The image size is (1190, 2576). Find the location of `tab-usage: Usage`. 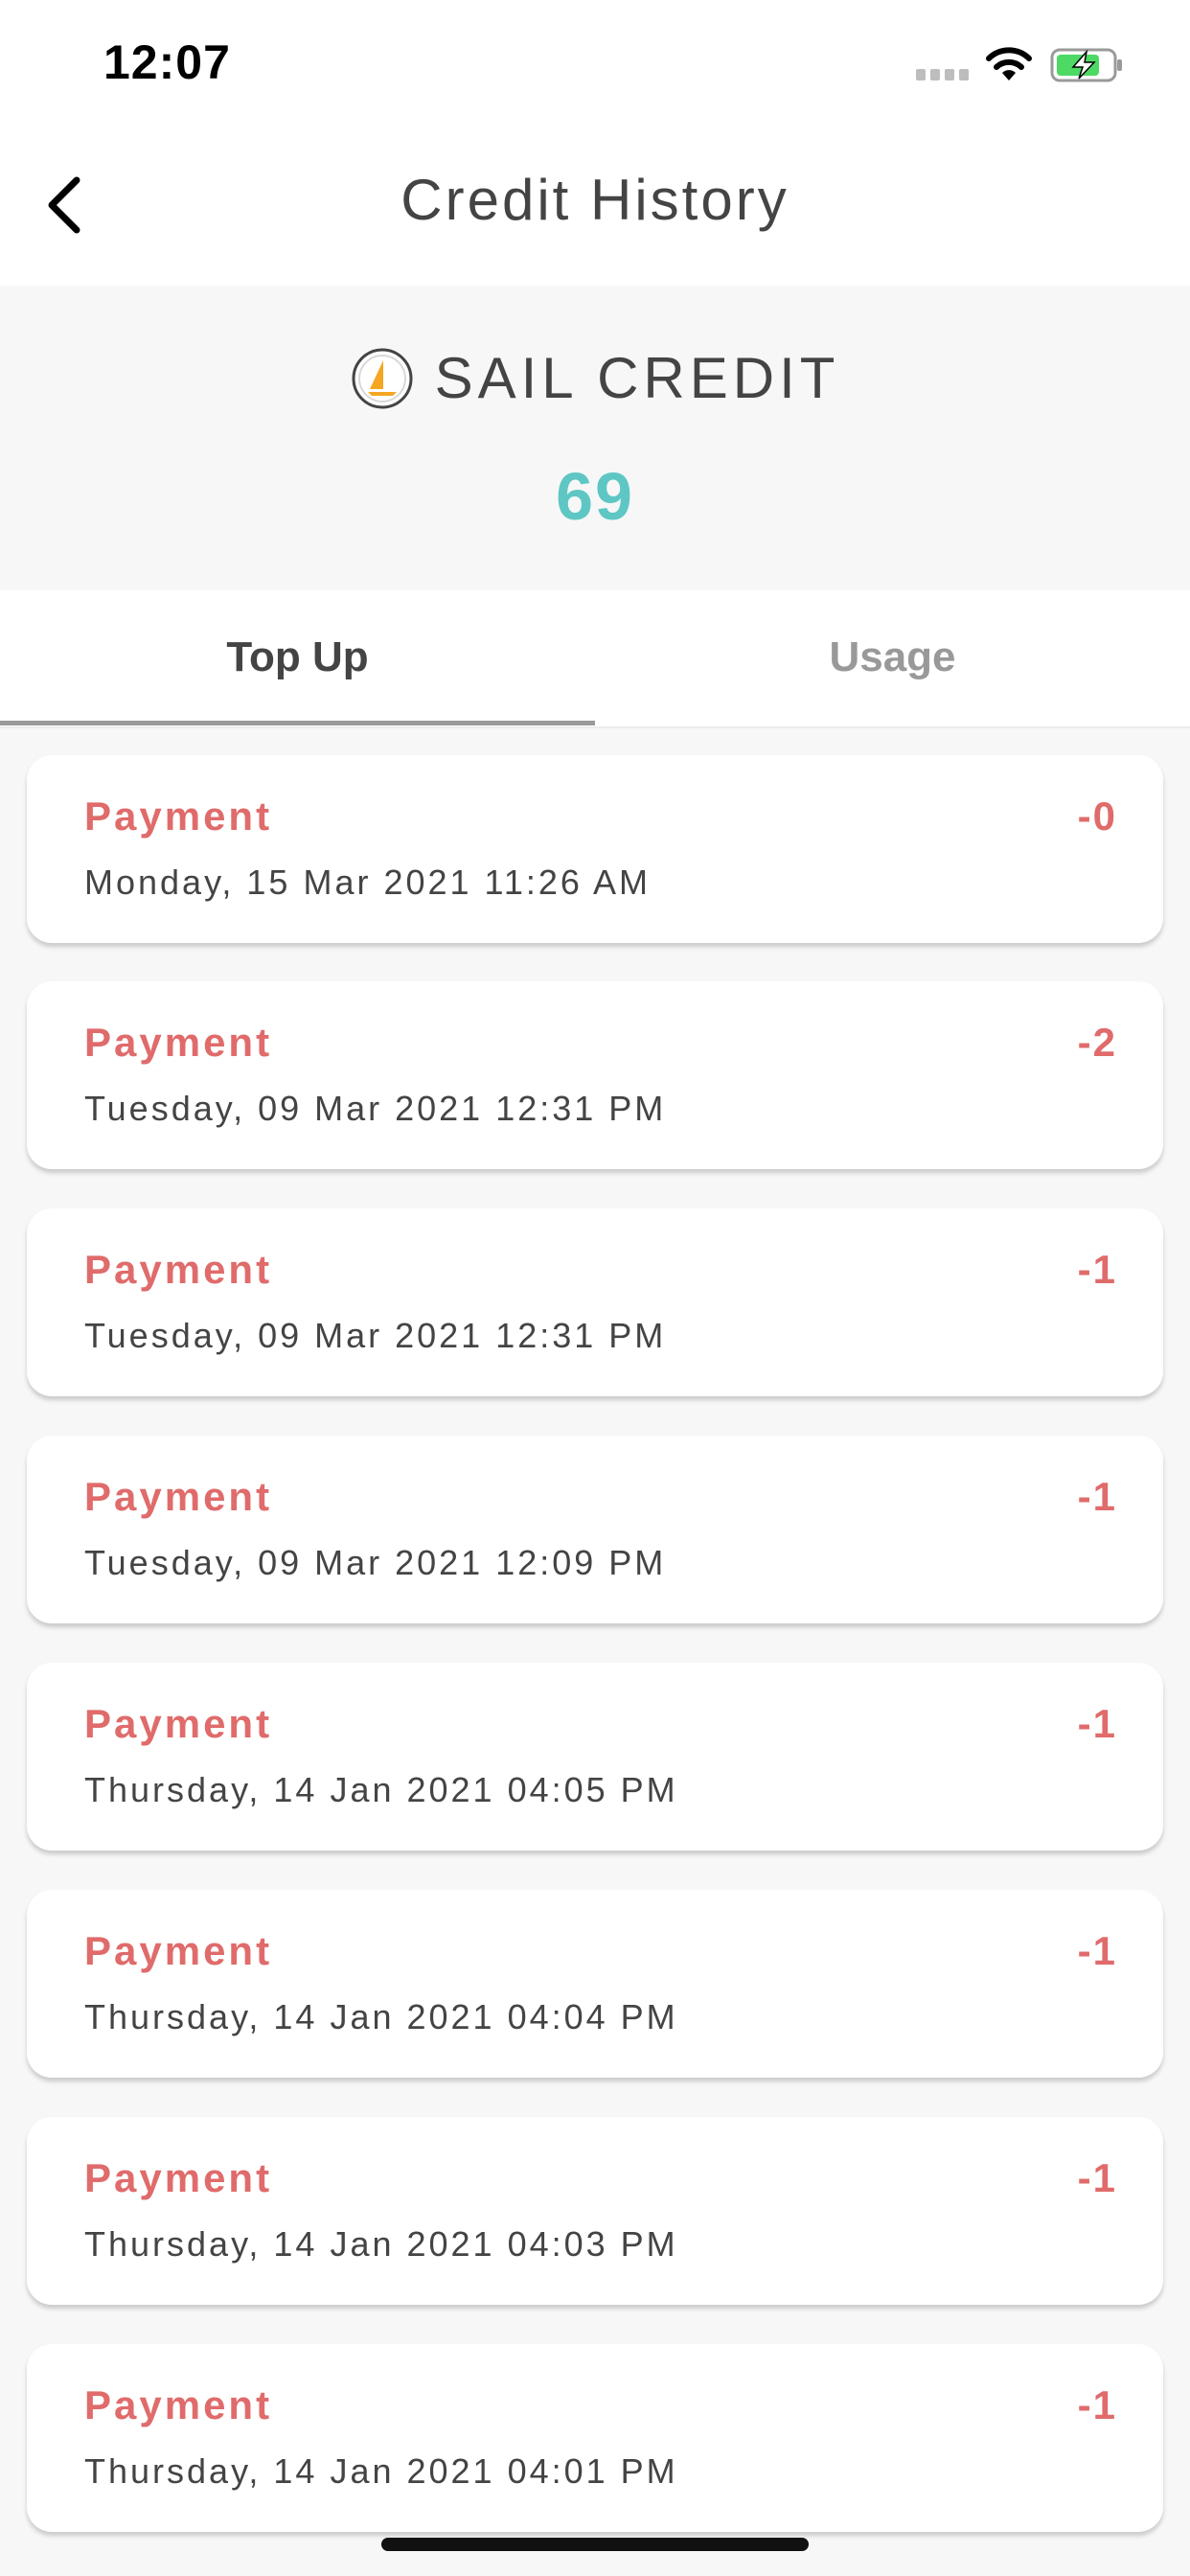

tab-usage: Usage is located at coordinates (893, 659).